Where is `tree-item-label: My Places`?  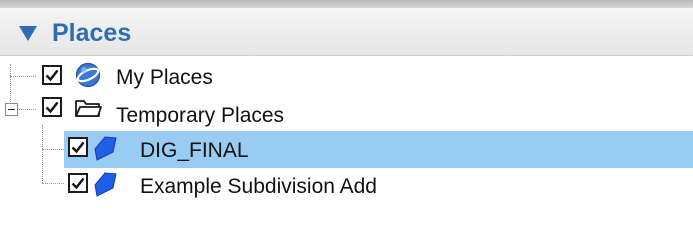
tree-item-label: My Places is located at coordinates (164, 77).